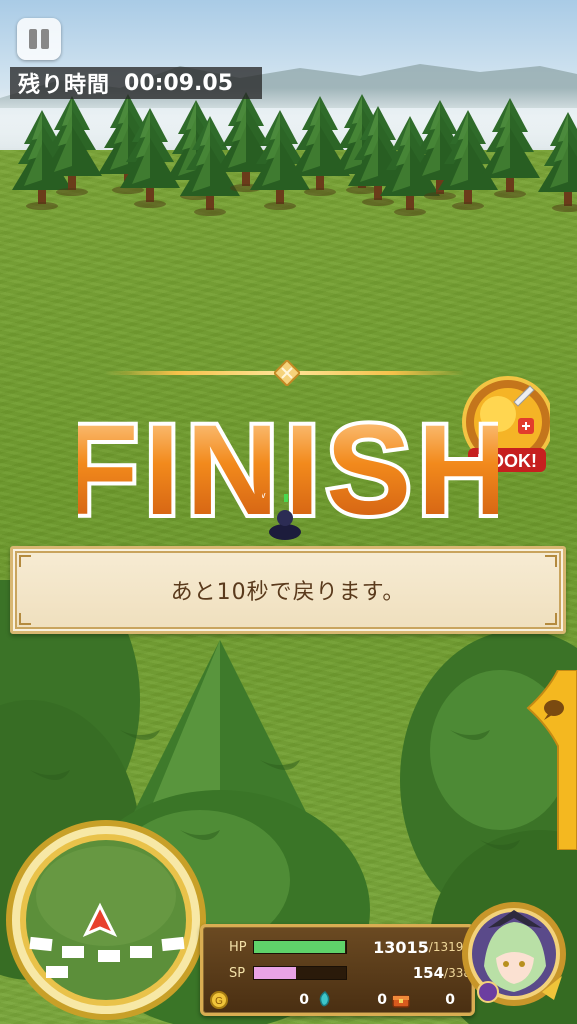 Image resolution: width=577 pixels, height=1024 pixels. What do you see at coordinates (514, 958) in the screenshot?
I see `character-portrait` at bounding box center [514, 958].